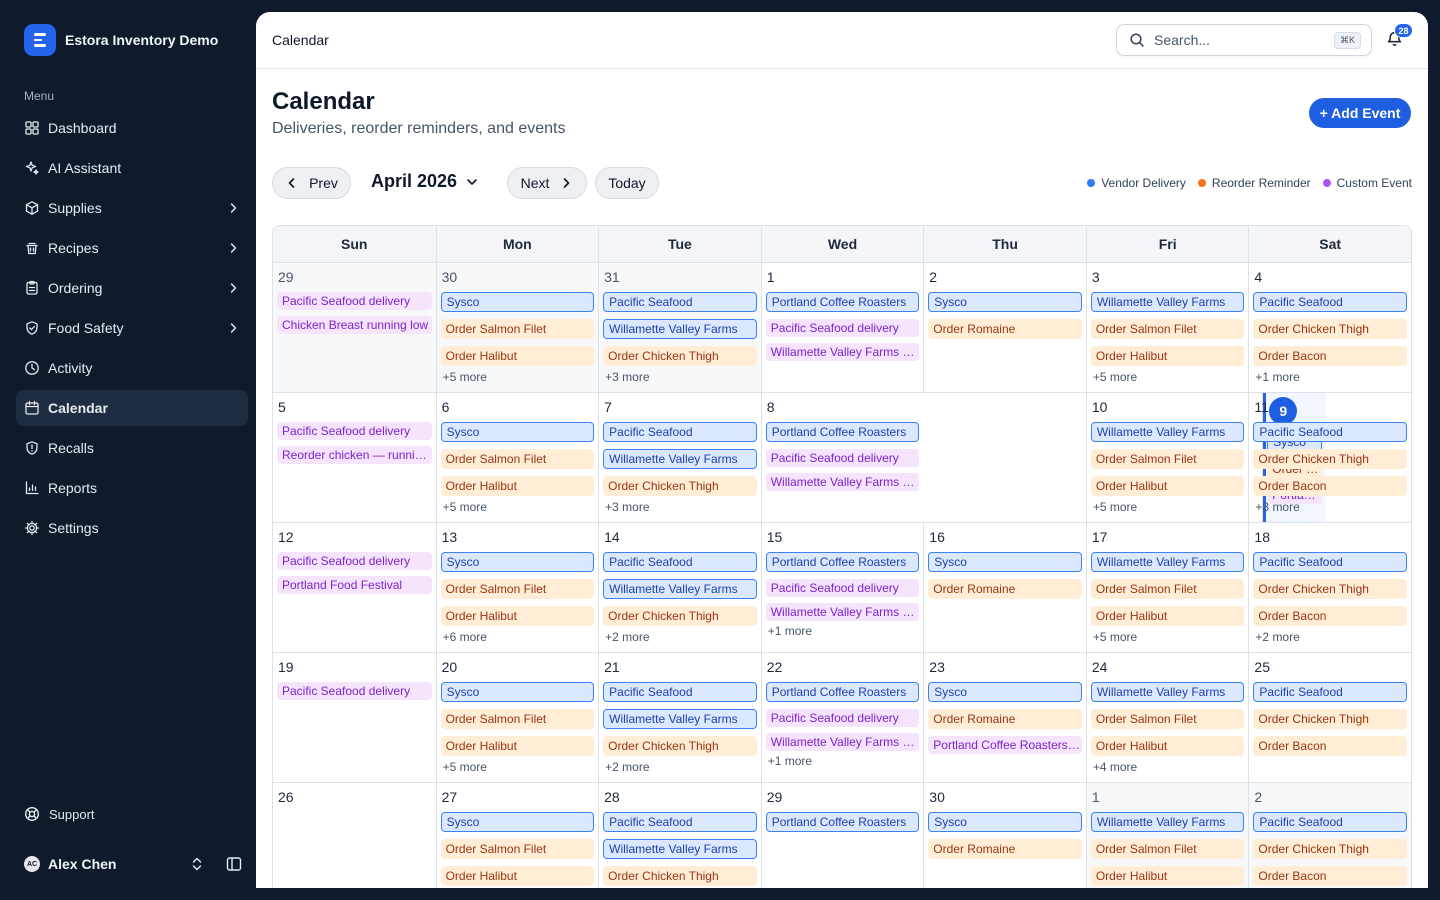  Describe the element at coordinates (197, 864) in the screenshot. I see `chevrons-up-down-icon` at that location.